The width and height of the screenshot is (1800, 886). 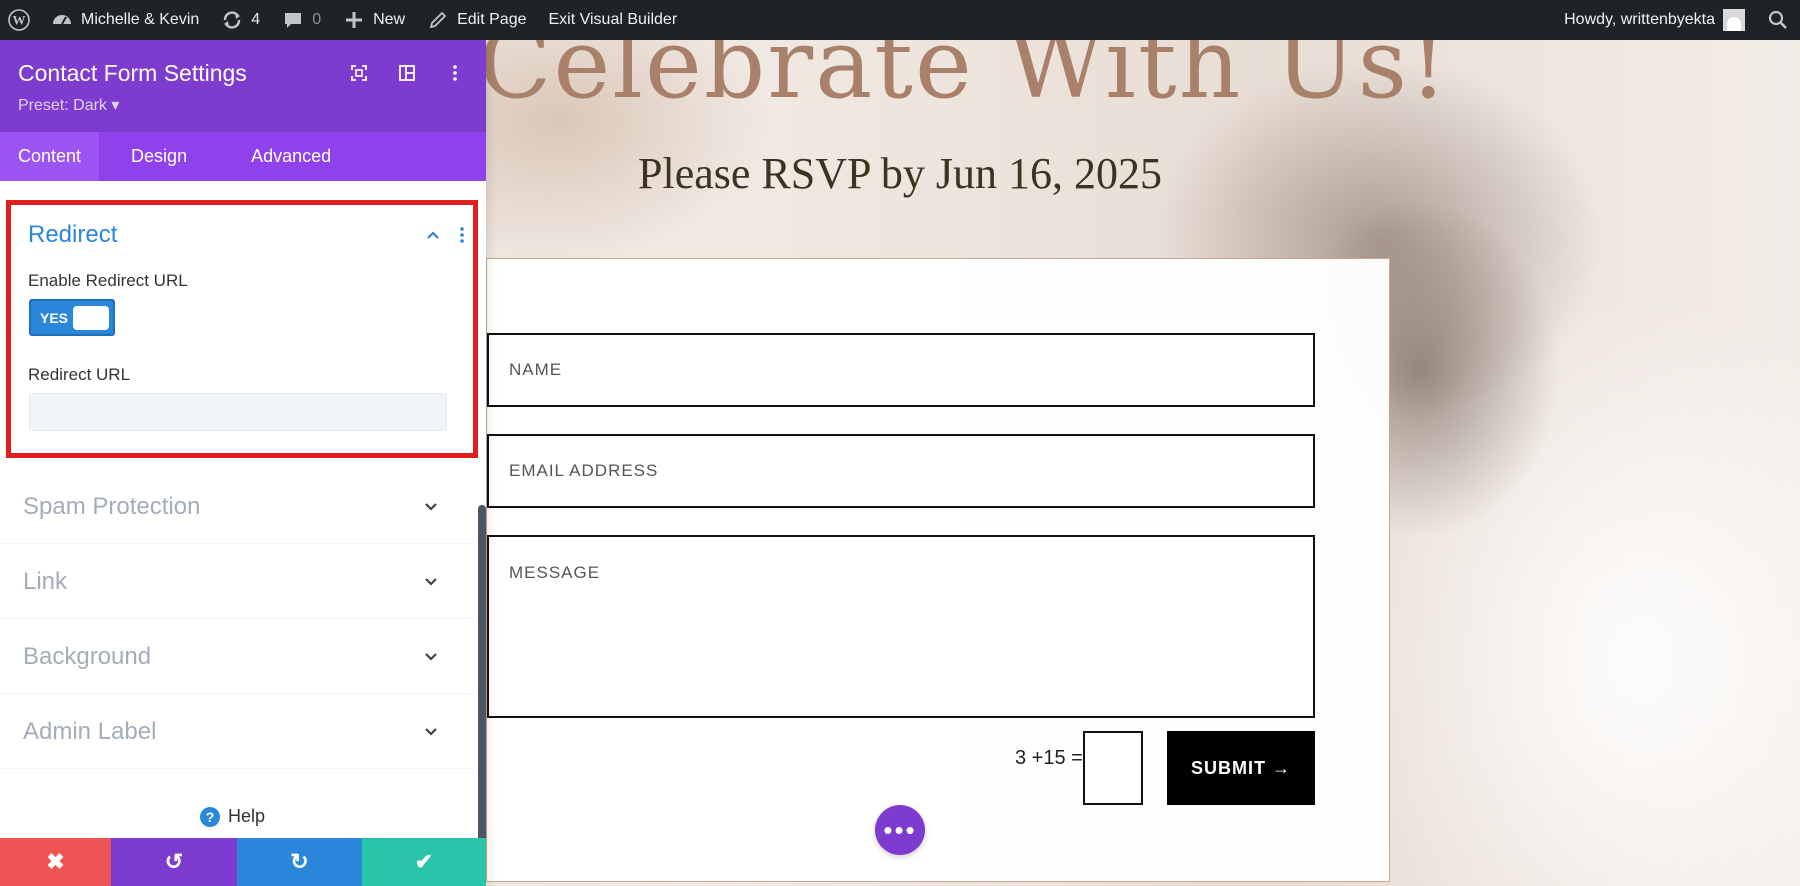 What do you see at coordinates (492, 19) in the screenshot?
I see `edit-page-label: Edit Page` at bounding box center [492, 19].